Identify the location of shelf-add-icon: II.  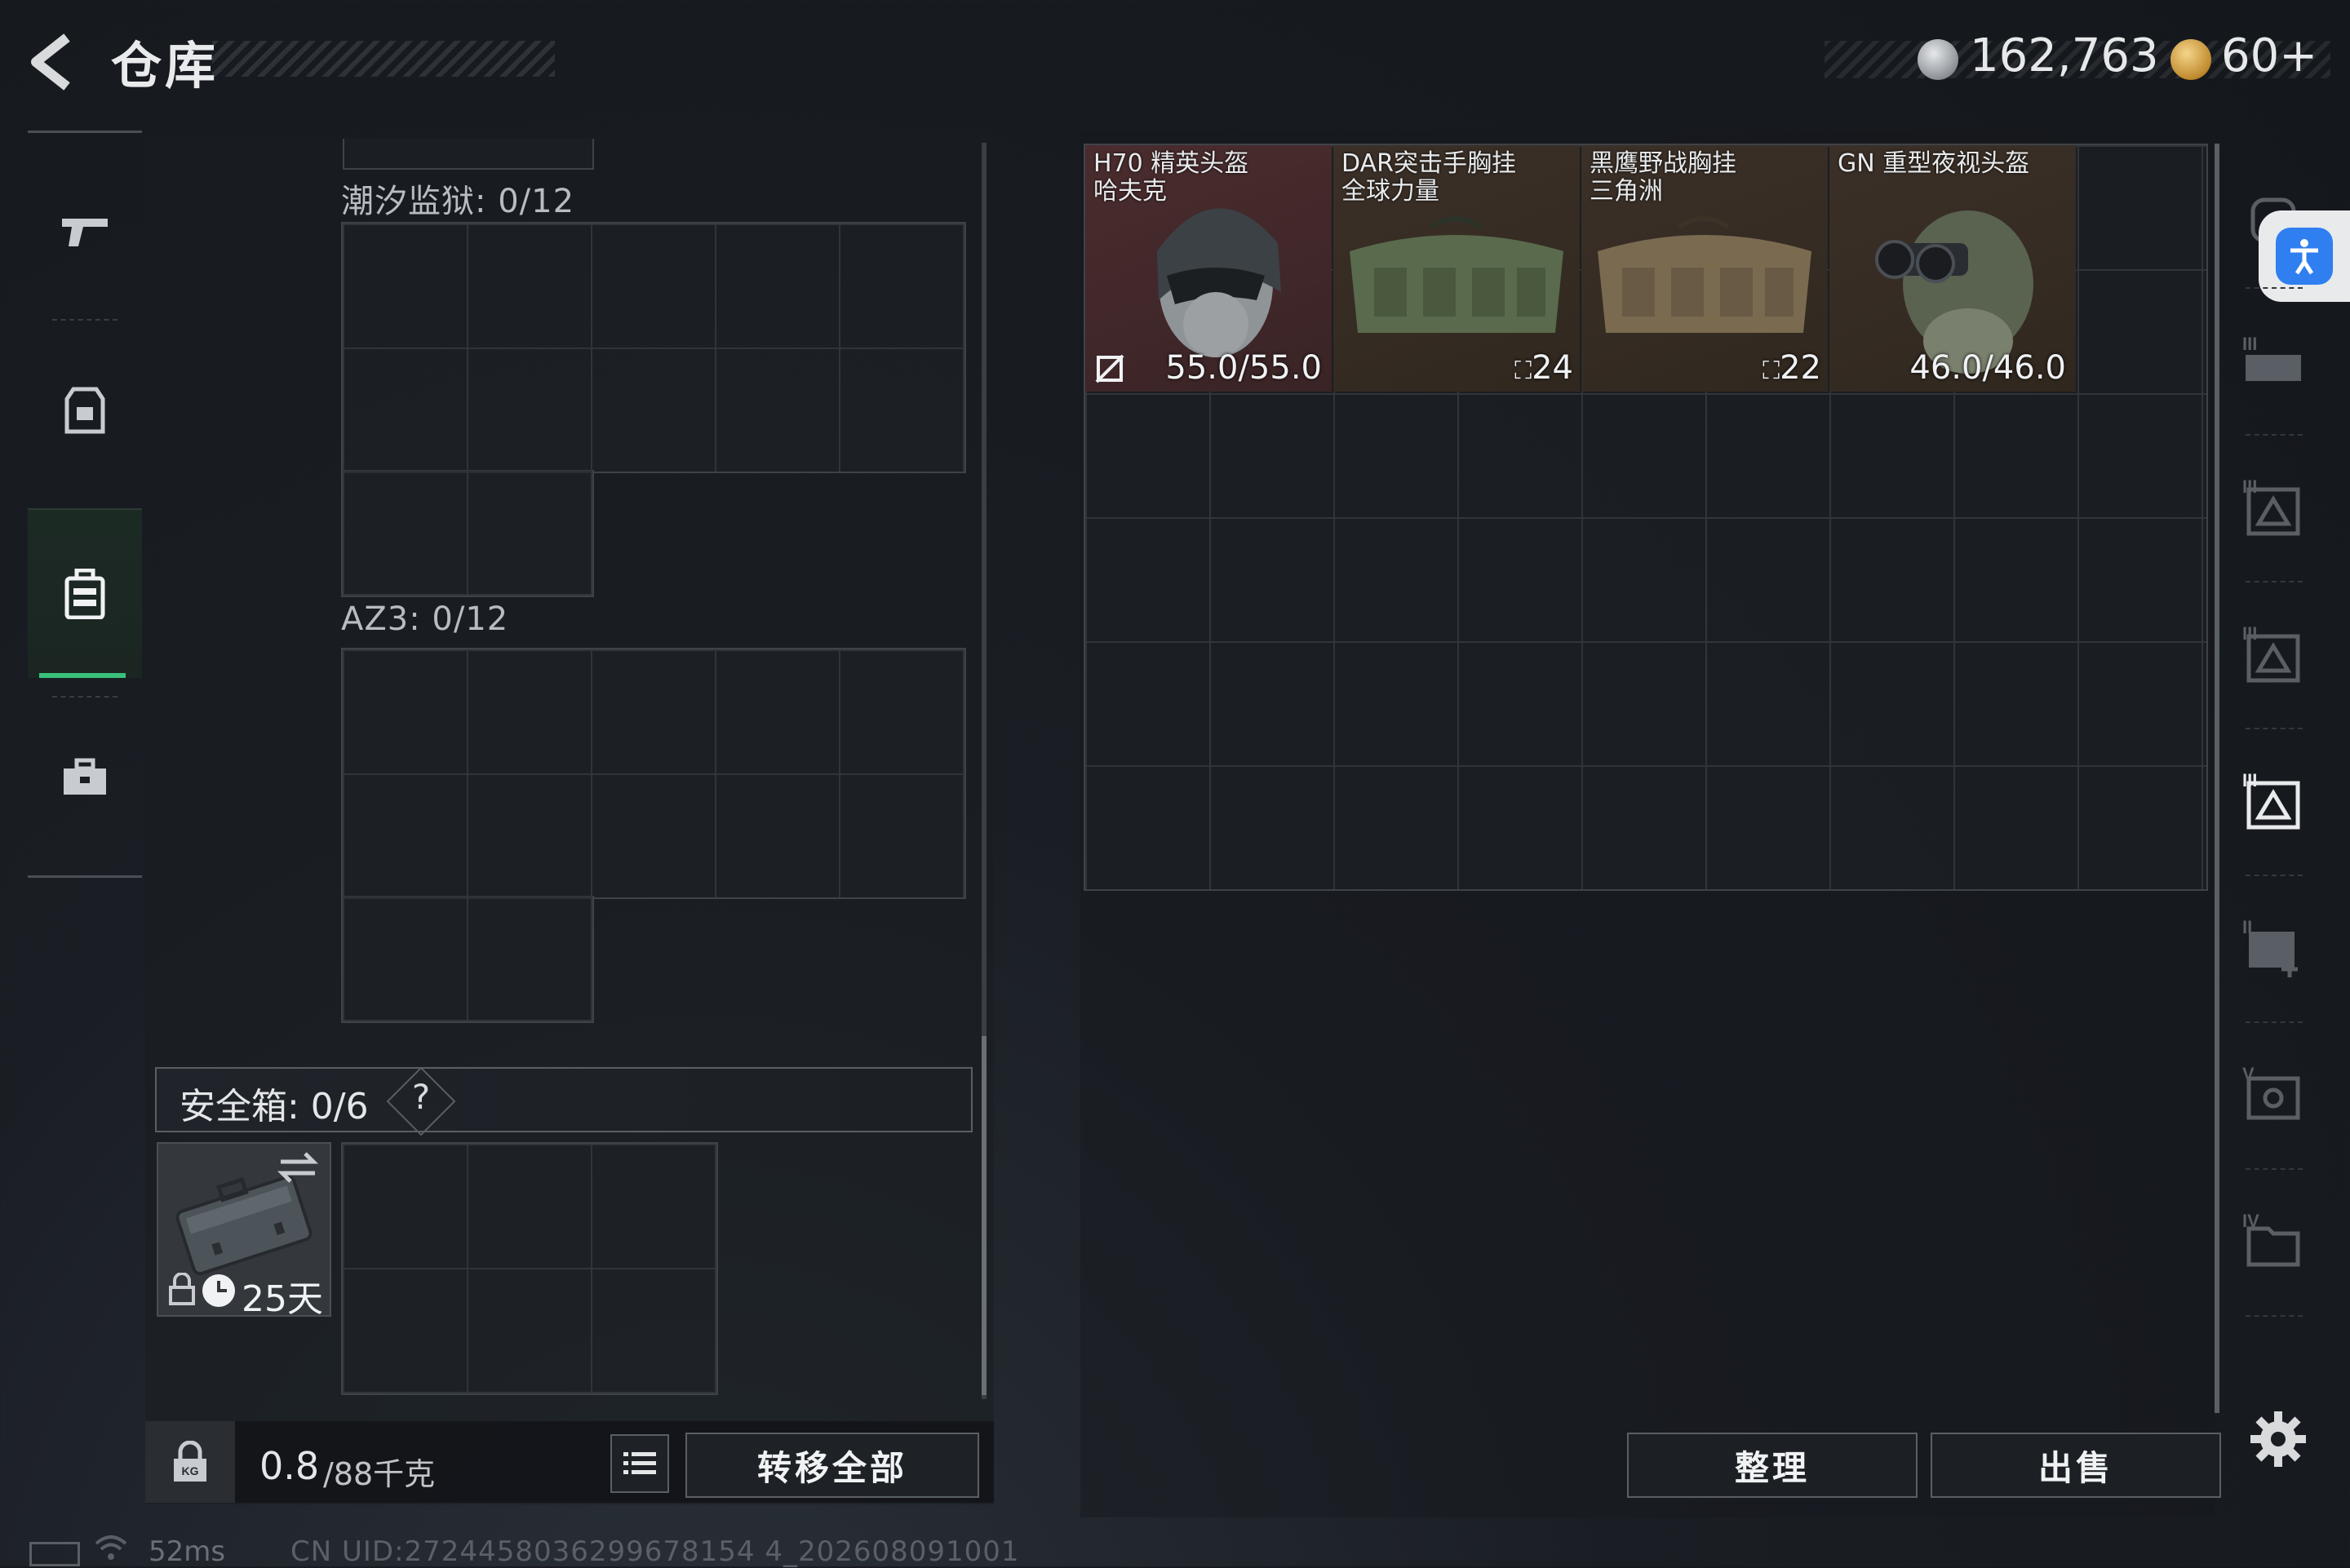
(2270, 947).